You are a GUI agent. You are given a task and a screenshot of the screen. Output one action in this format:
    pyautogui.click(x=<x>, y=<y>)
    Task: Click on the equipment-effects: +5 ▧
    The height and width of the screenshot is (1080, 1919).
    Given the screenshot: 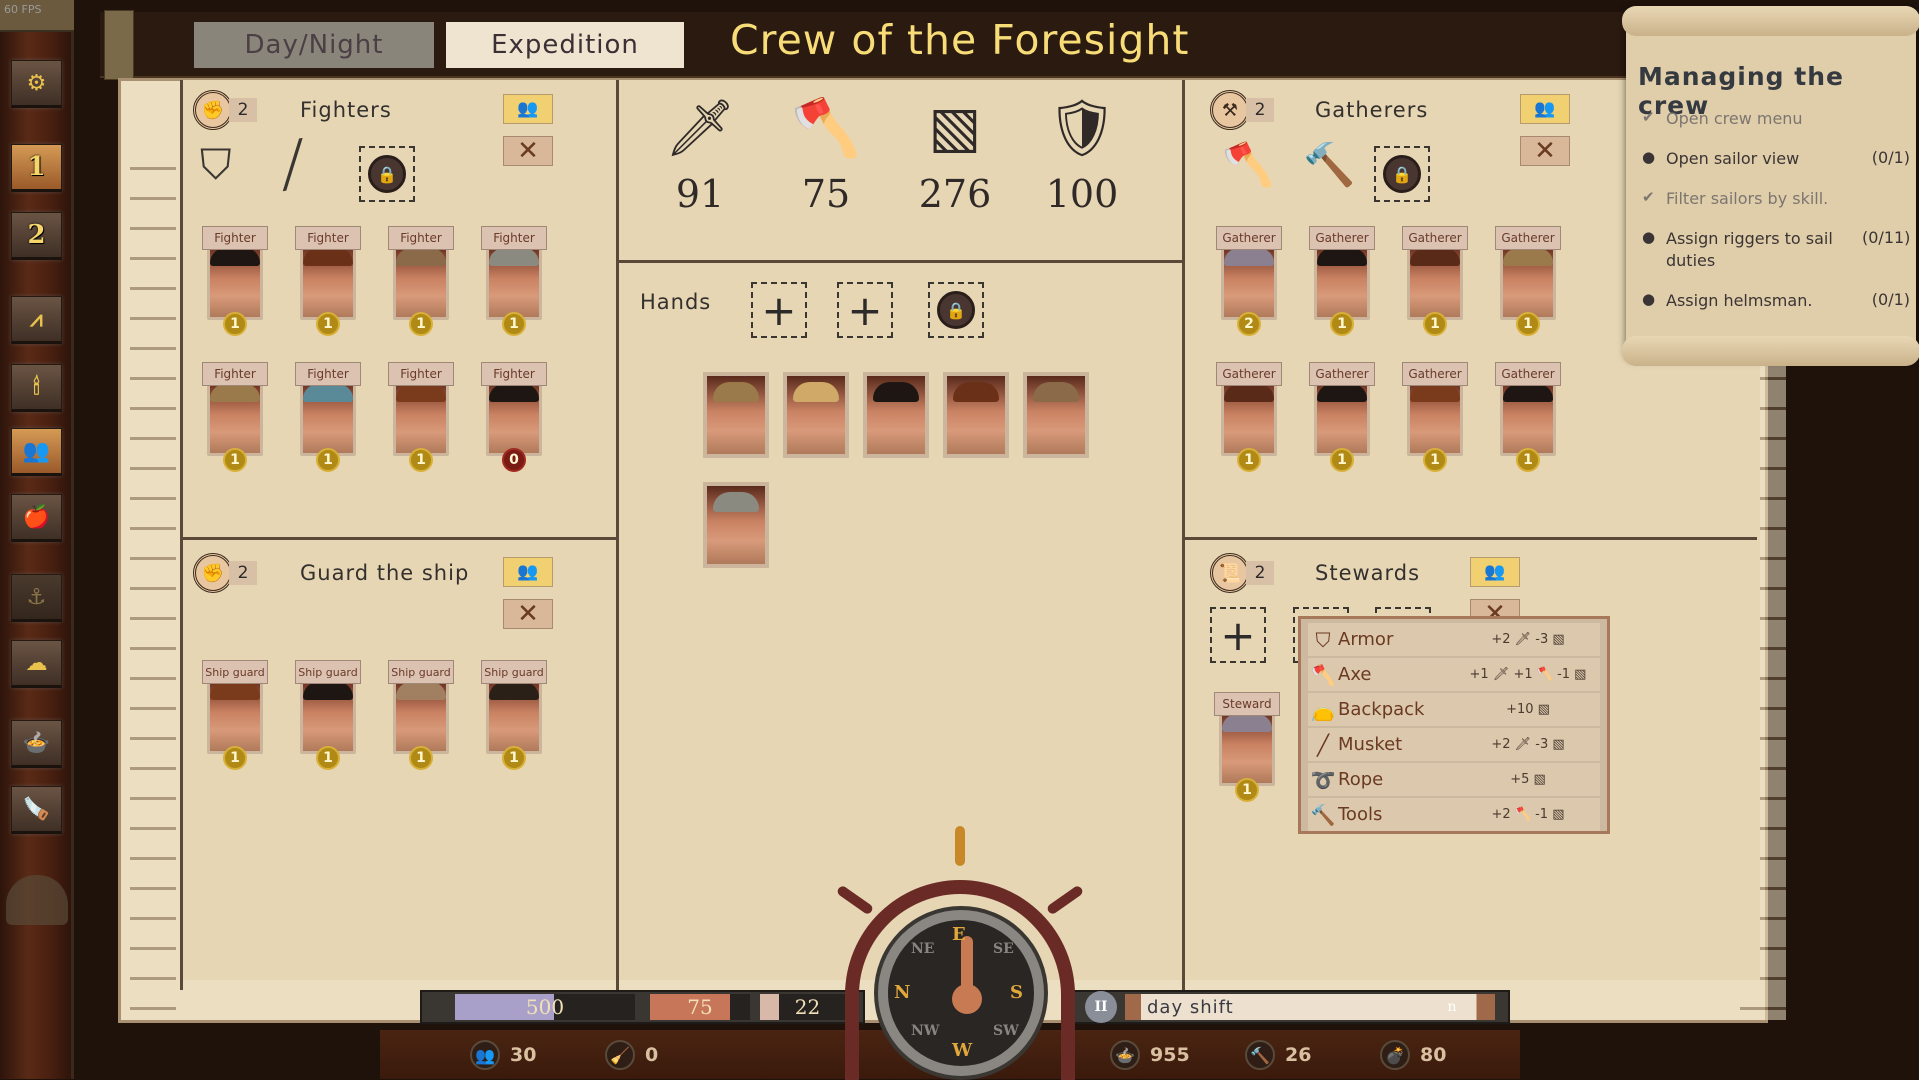 What is the action you would take?
    pyautogui.click(x=1528, y=779)
    